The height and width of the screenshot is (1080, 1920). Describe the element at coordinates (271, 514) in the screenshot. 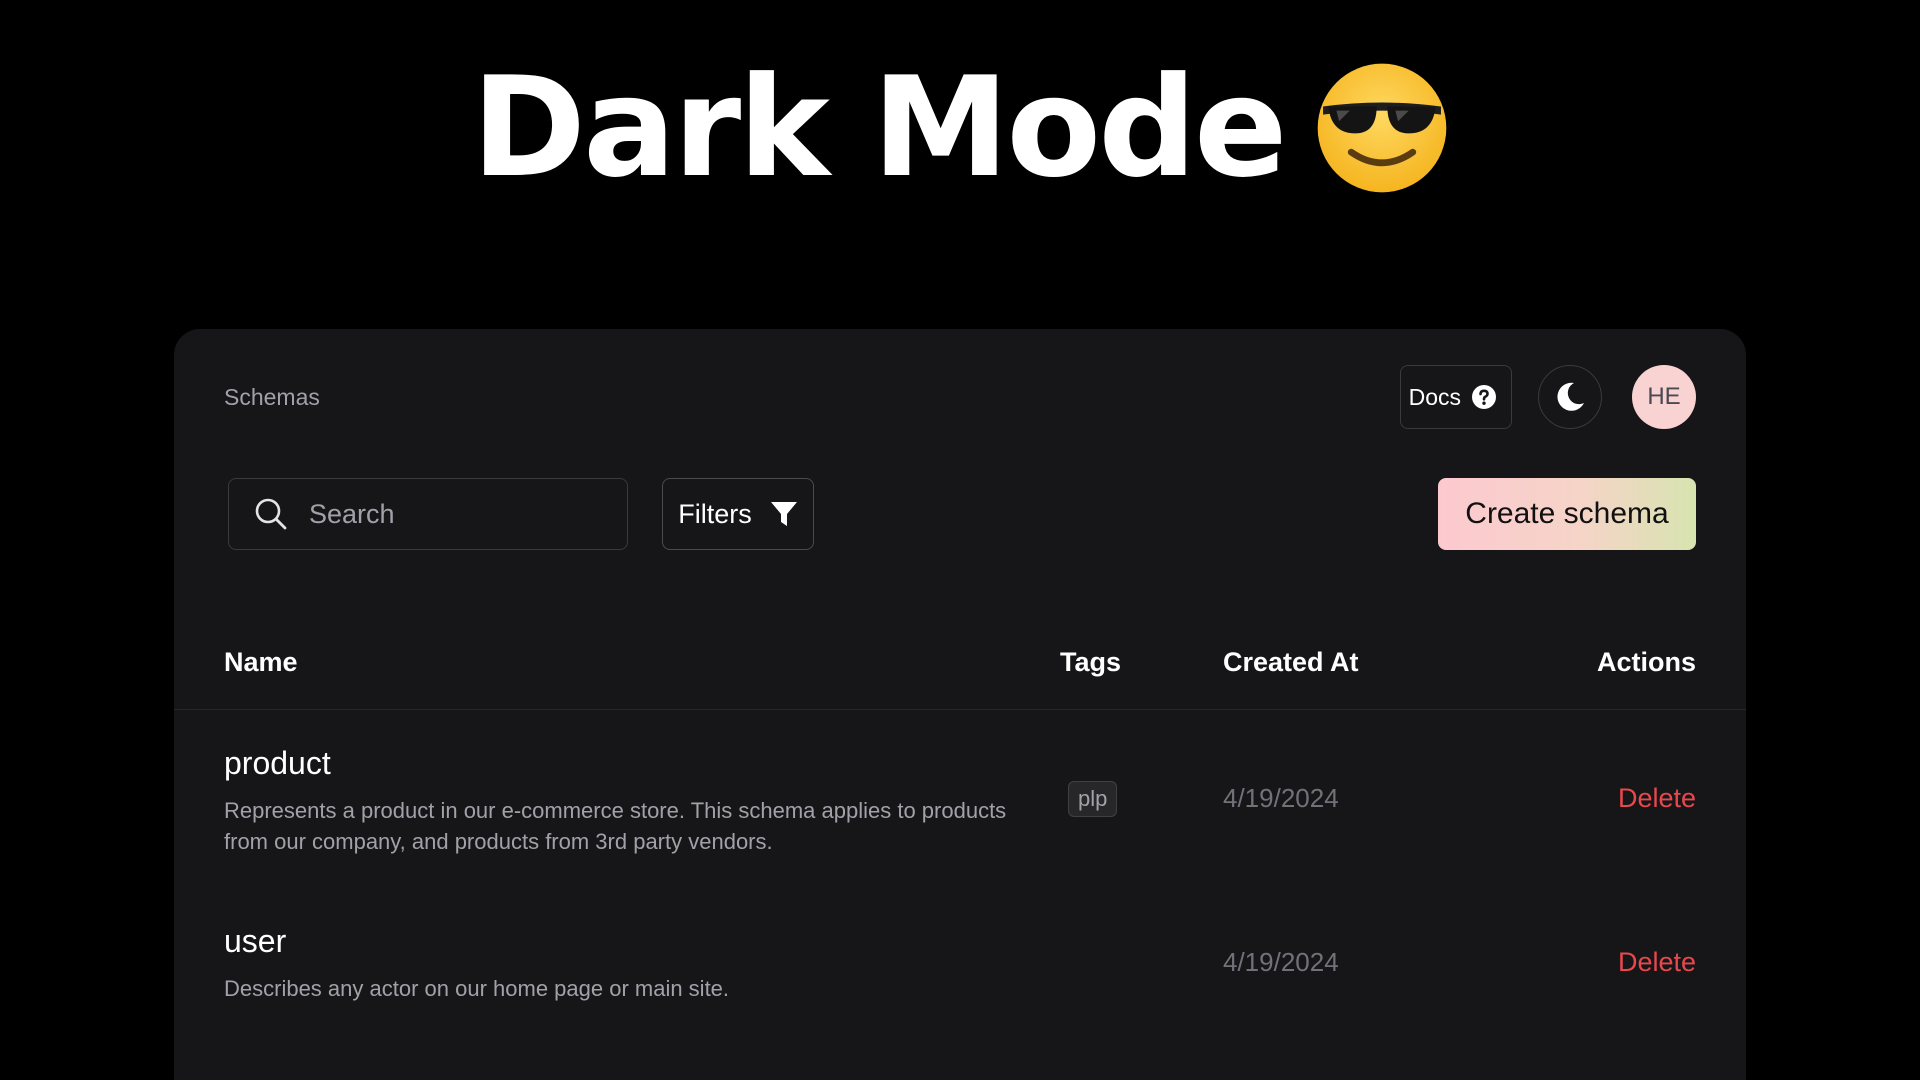

I see `search-icon` at that location.